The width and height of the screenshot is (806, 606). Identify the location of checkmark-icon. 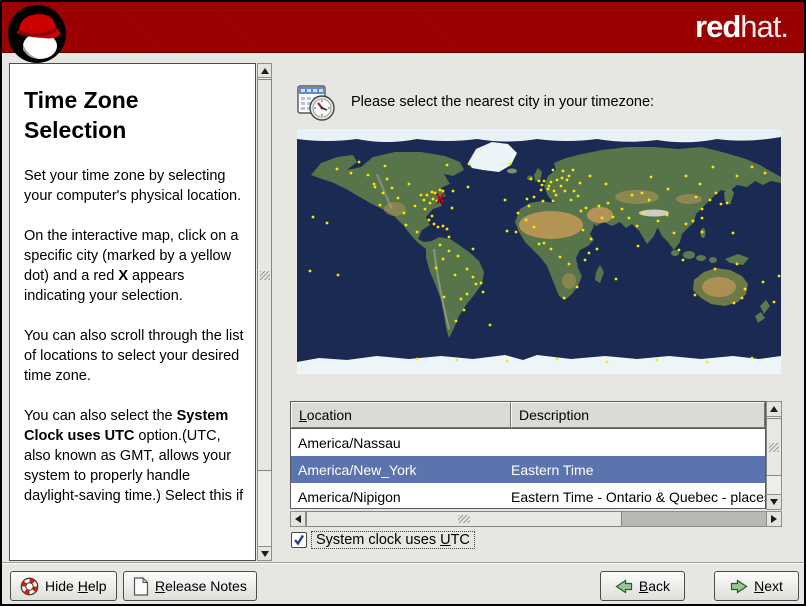
(299, 540).